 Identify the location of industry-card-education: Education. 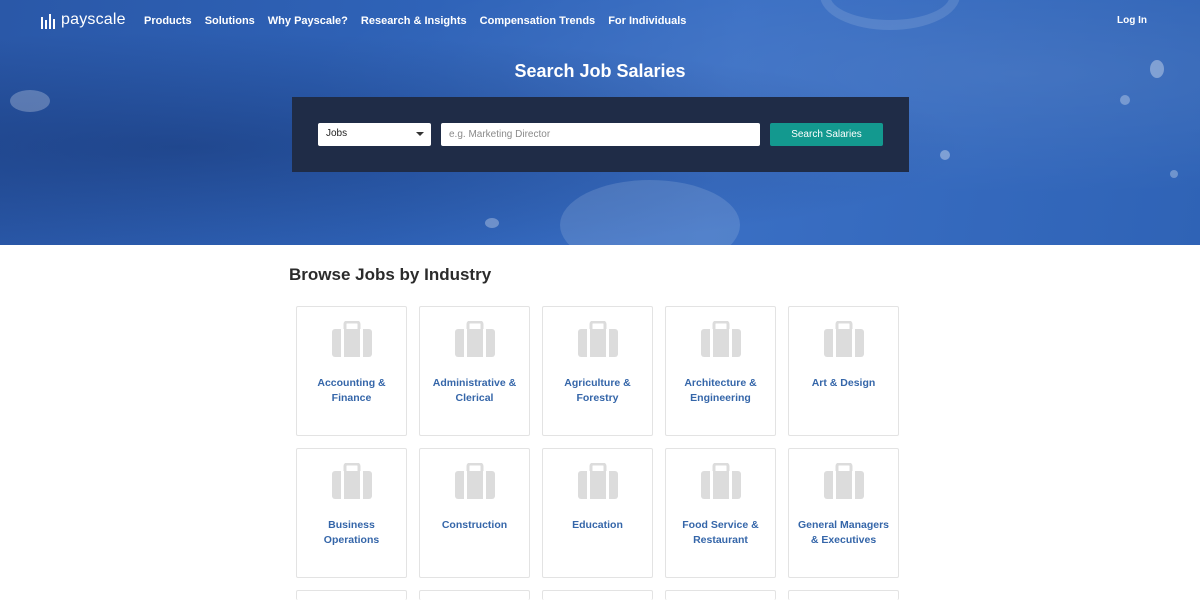
(597, 513).